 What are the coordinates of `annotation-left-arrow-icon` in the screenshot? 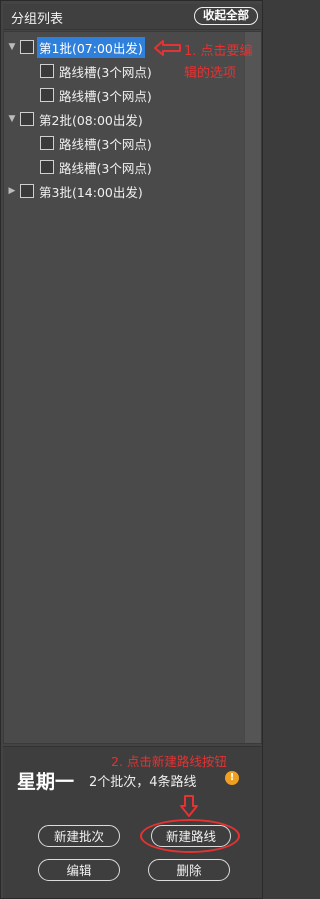 It's located at (167, 48).